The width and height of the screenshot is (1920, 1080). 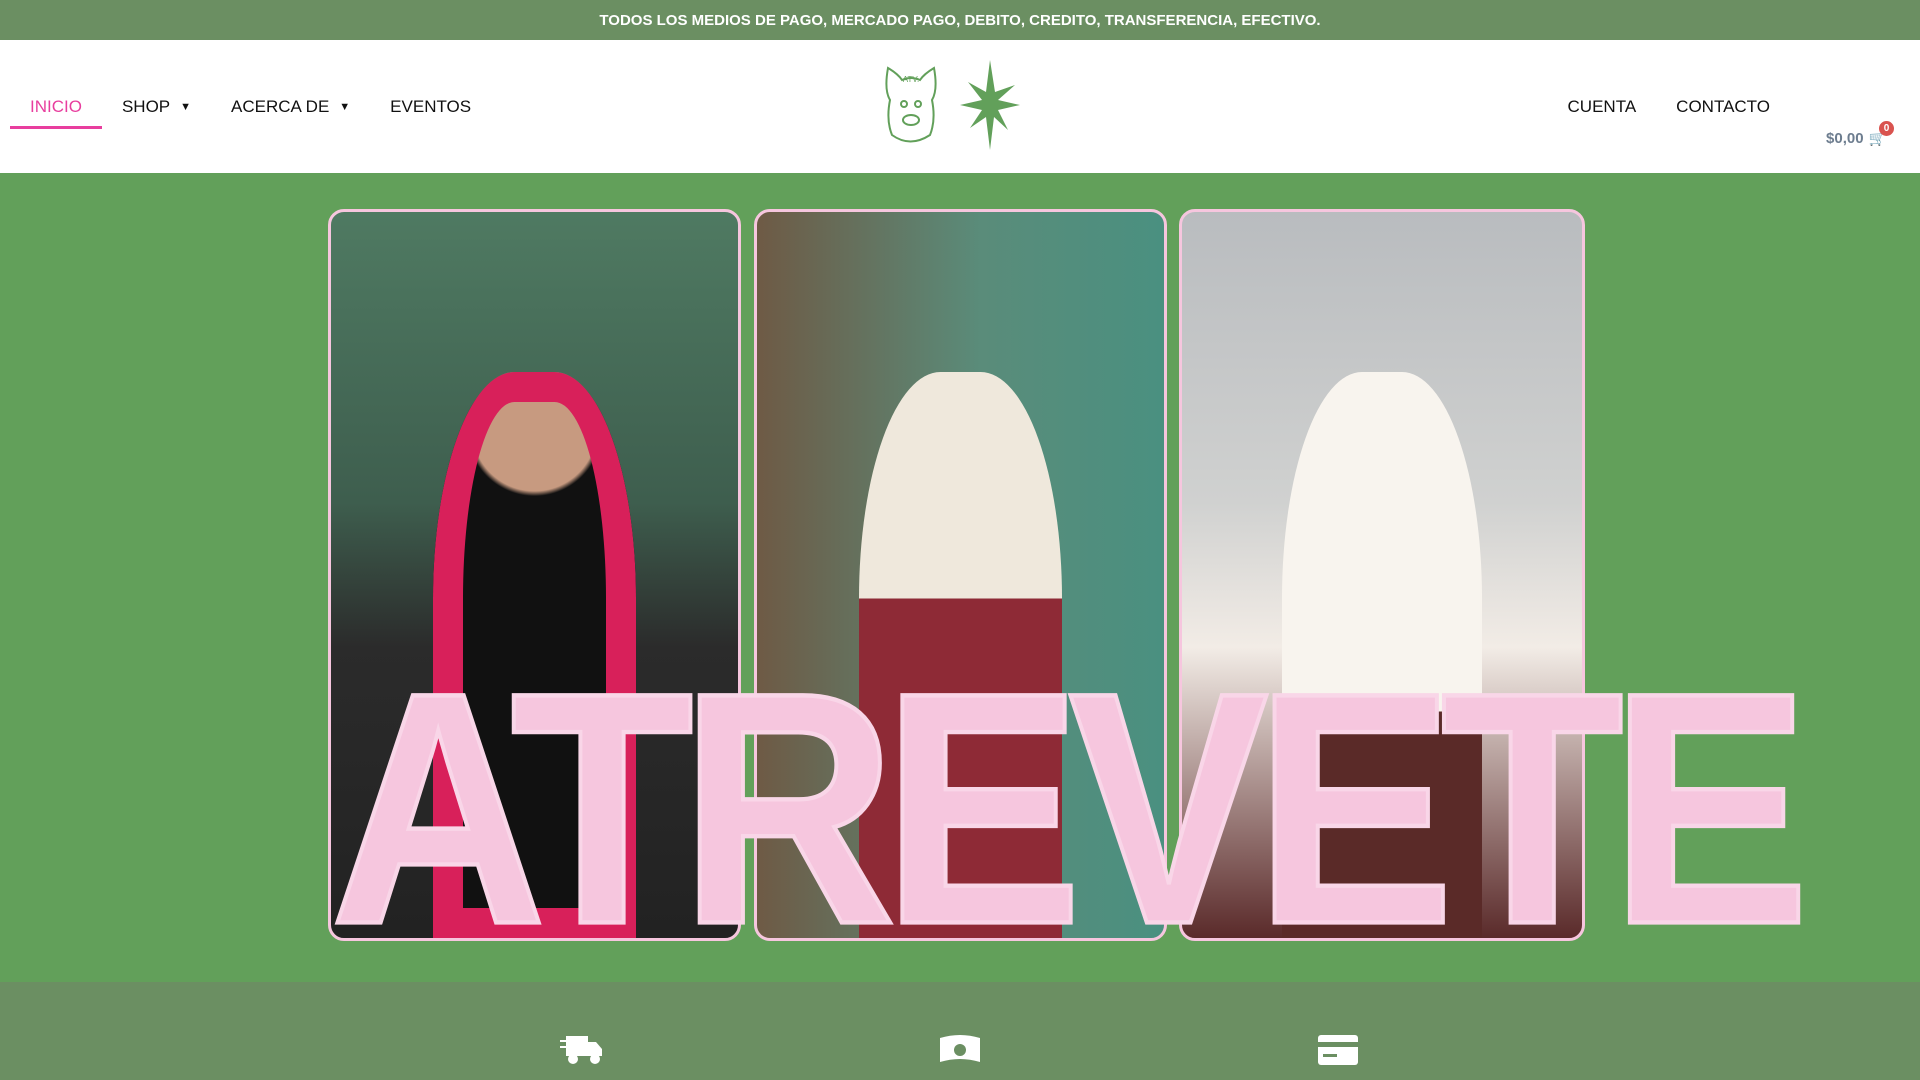 I want to click on nav-label: CUENTA, so click(x=1602, y=106).